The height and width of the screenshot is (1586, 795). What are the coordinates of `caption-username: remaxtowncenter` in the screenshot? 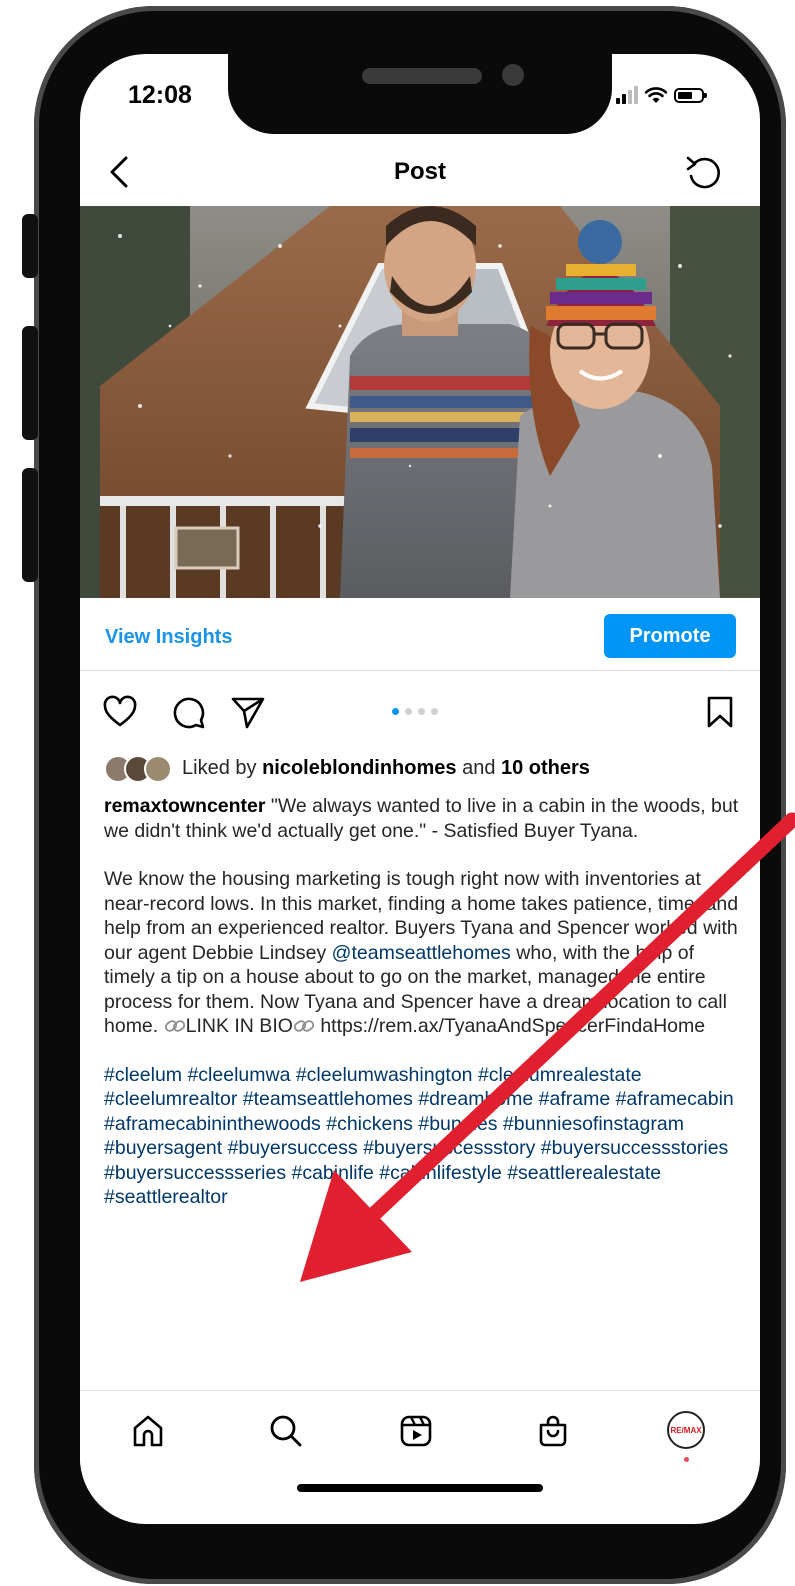 It's located at (184, 806).